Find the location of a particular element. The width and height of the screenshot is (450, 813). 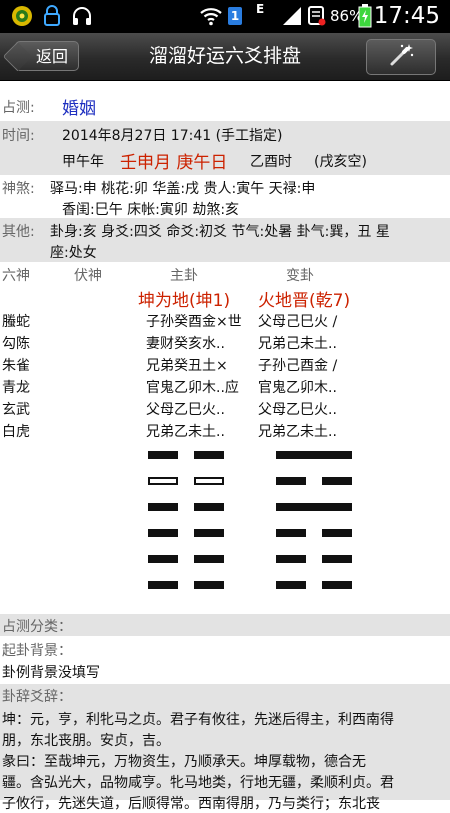

background-label: 起卦背景： is located at coordinates (37, 651).